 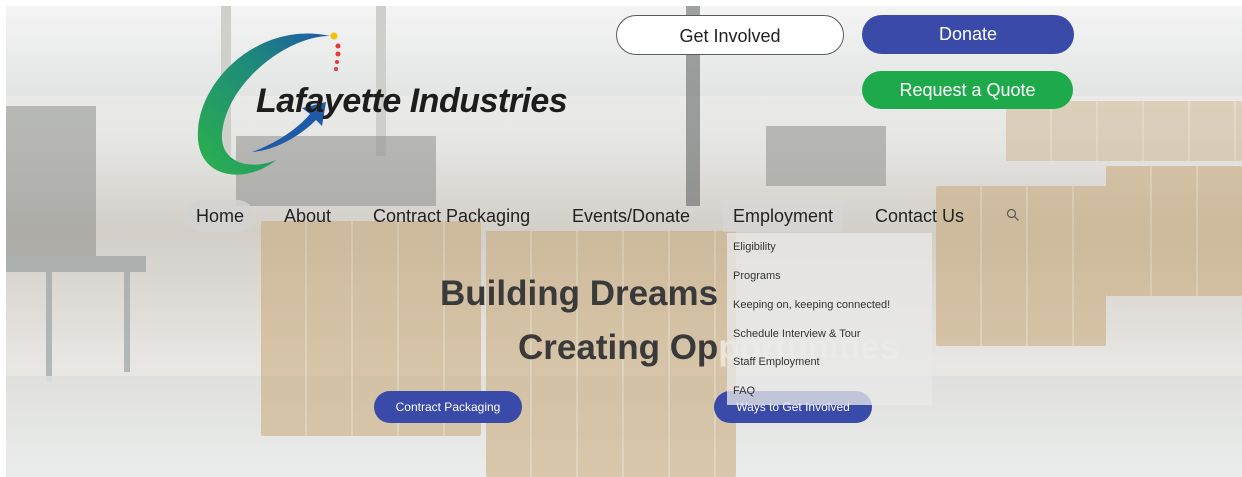 What do you see at coordinates (968, 34) in the screenshot?
I see `donate-button: Donate` at bounding box center [968, 34].